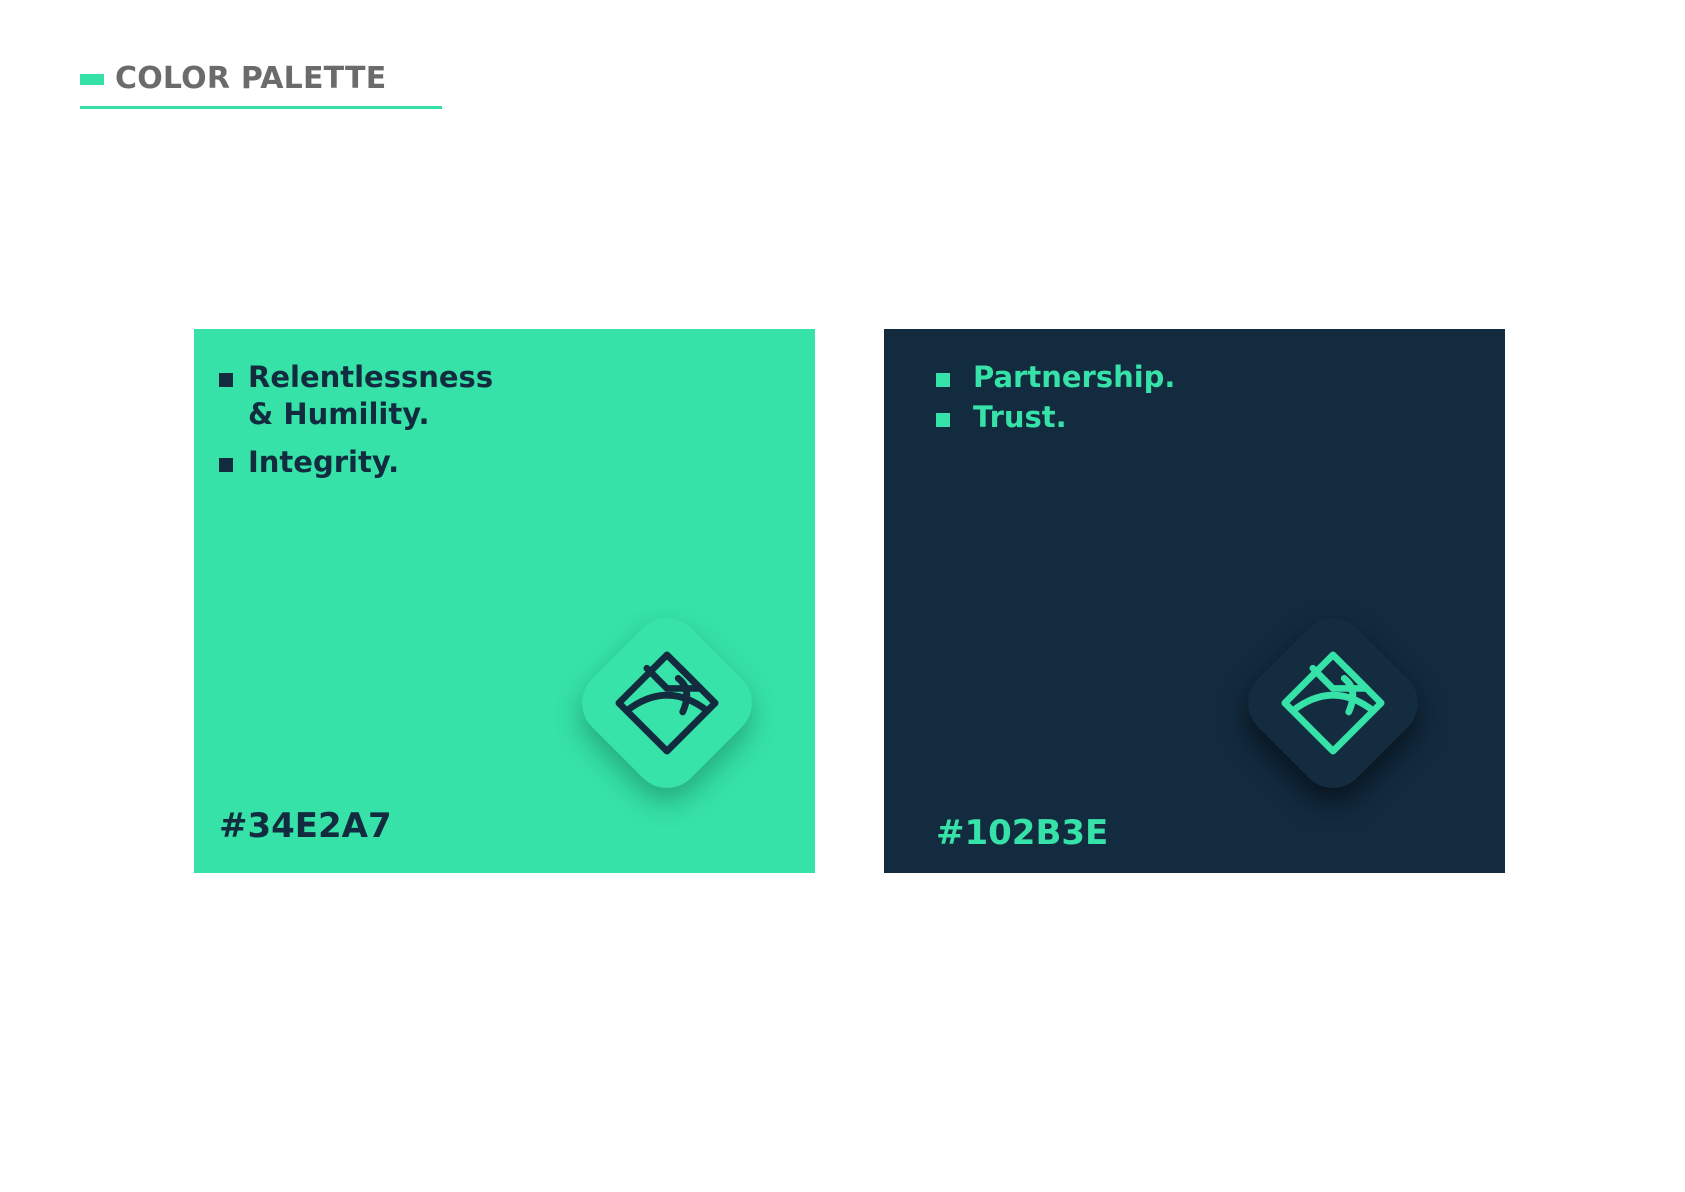 The height and width of the screenshot is (1192, 1685). I want to click on brand-value-text: Integrity., so click(324, 462).